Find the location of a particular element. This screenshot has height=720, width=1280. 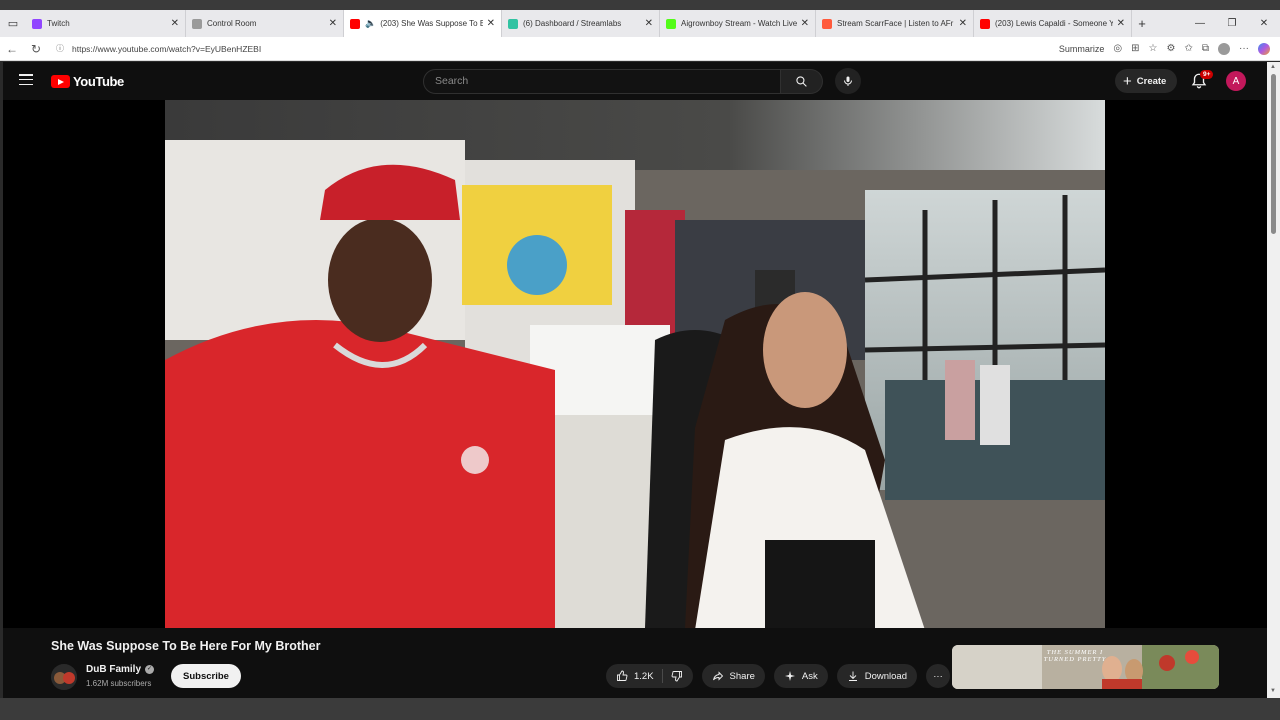

site-info-icon: ⓘ is located at coordinates (60, 48).